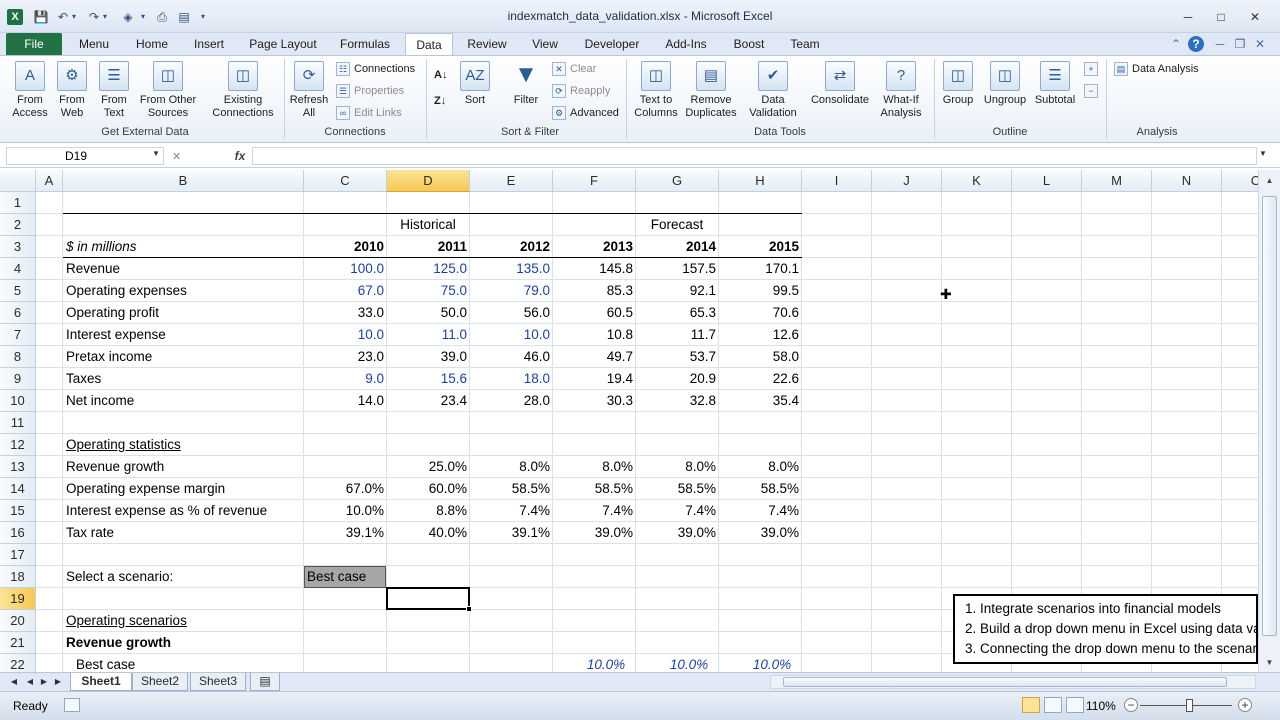 The height and width of the screenshot is (720, 1280). Describe the element at coordinates (184, 643) in the screenshot. I see `revenue-growth-header: Revenue growth` at that location.